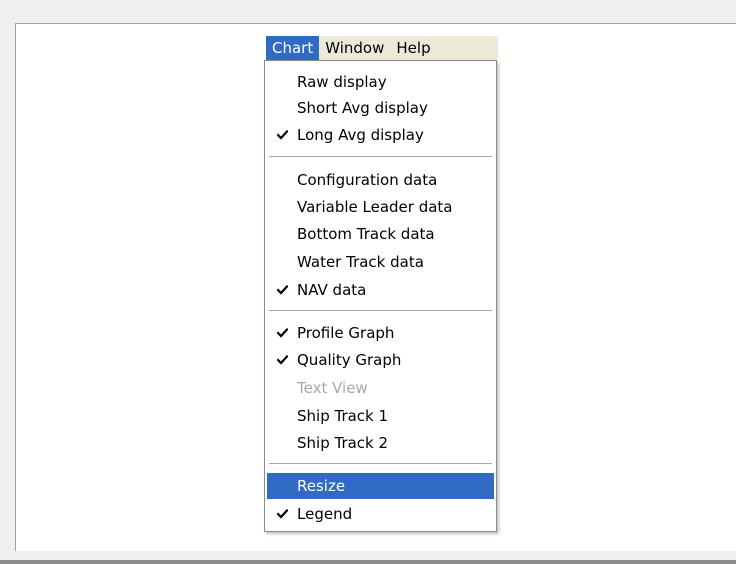 This screenshot has height=564, width=736. Describe the element at coordinates (343, 443) in the screenshot. I see `menu-item-label: Ship Track 2` at that location.